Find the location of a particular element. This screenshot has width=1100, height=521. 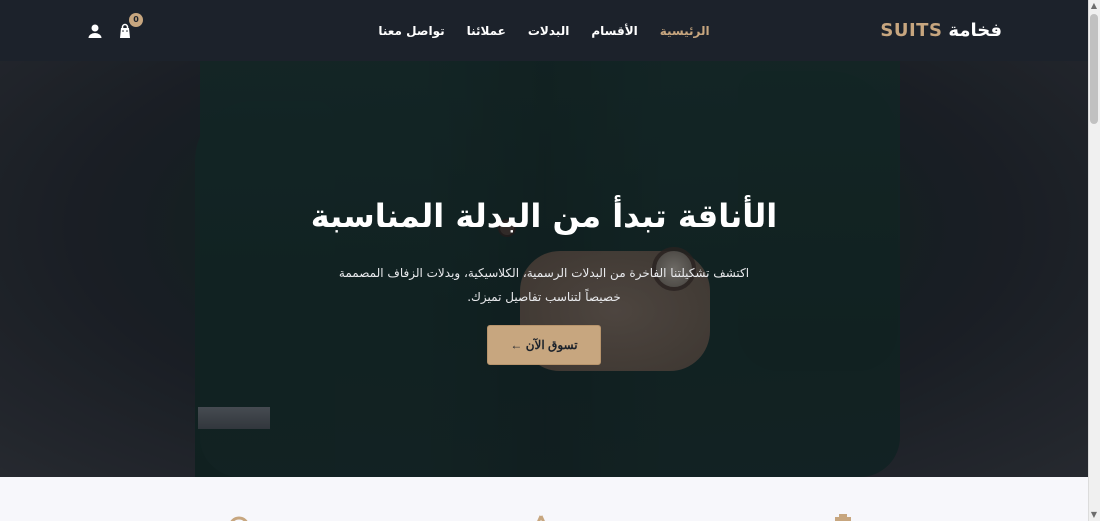

shop-now-button: تسوق الآن ← is located at coordinates (544, 345).